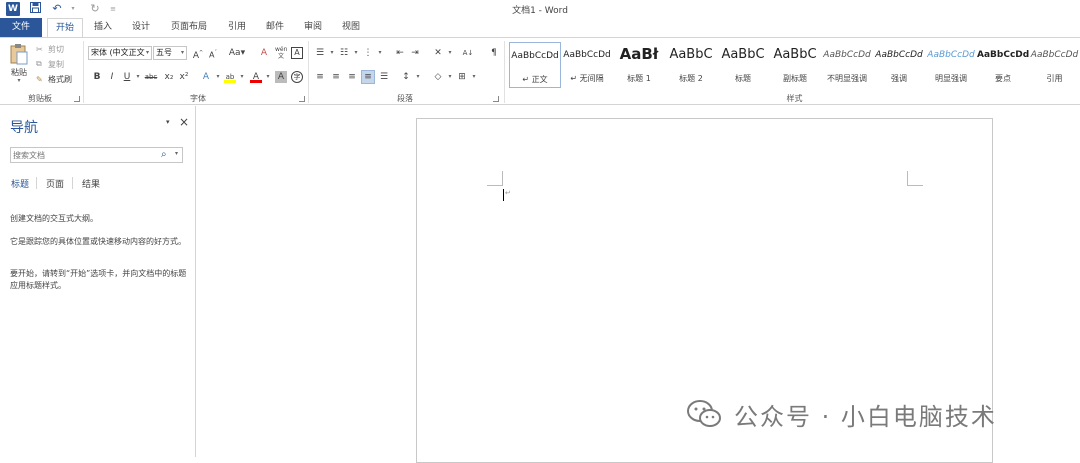 This screenshot has width=1080, height=463. I want to click on format-painter-button: ✎ 格式刷, so click(54, 79).